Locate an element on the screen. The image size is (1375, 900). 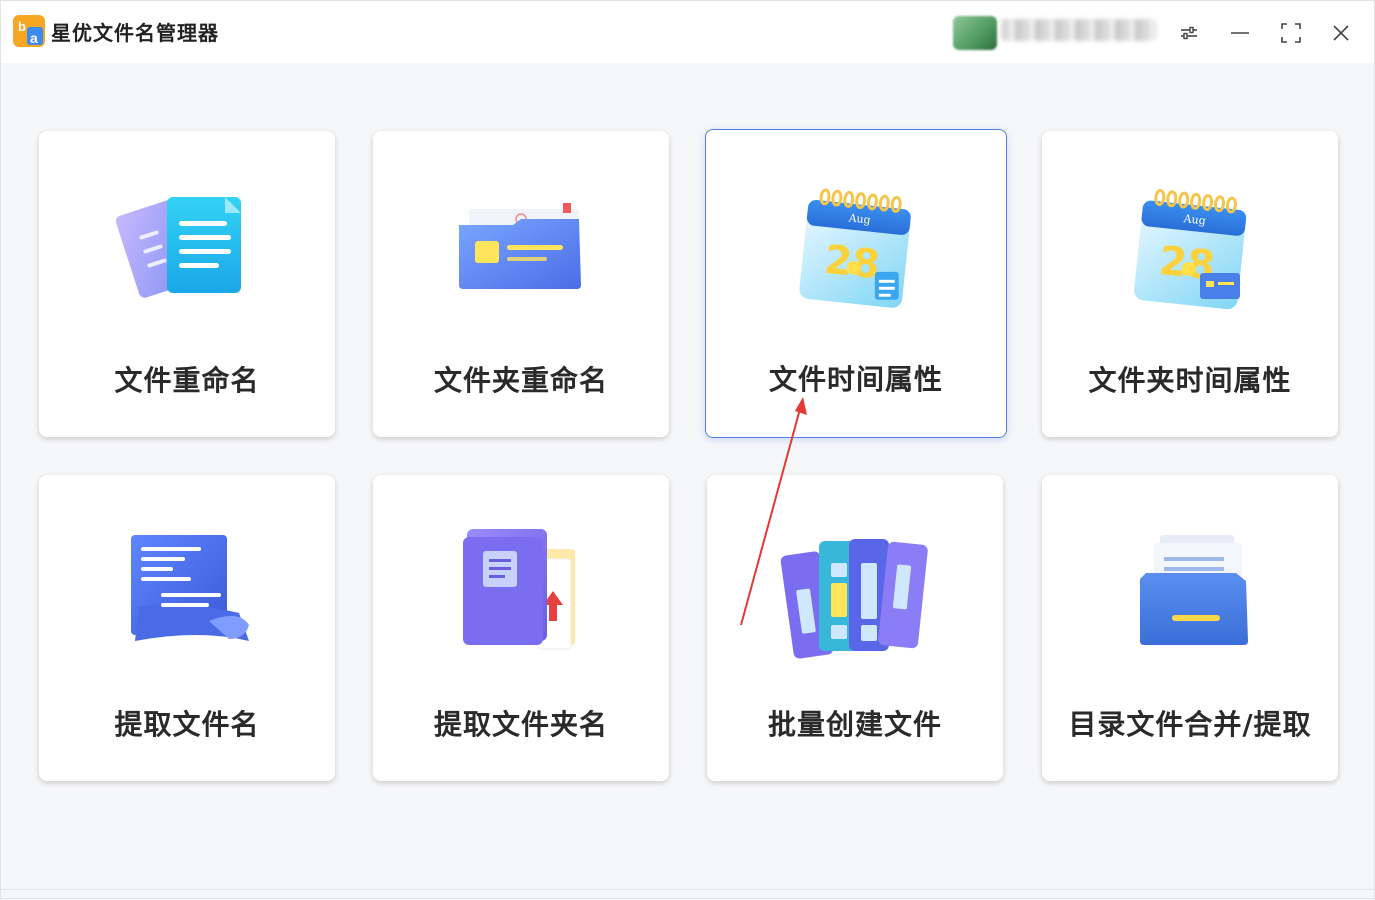
tool-card-extract-filename: 提取文件名 is located at coordinates (187, 628).